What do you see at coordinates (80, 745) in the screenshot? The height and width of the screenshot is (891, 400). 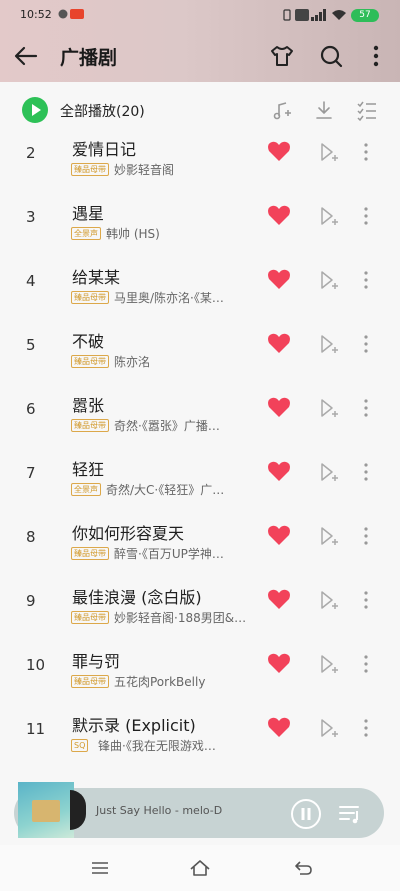 I see `quality-badge: SQ` at bounding box center [80, 745].